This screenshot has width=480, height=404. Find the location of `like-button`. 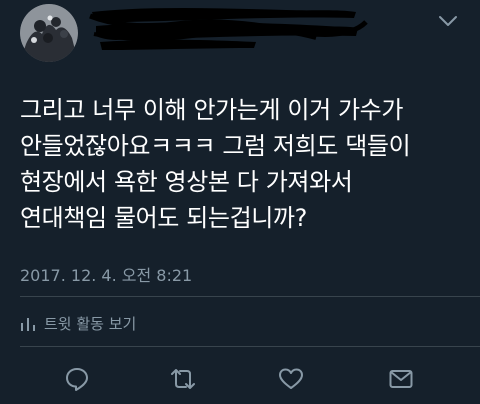

like-button is located at coordinates (291, 379).